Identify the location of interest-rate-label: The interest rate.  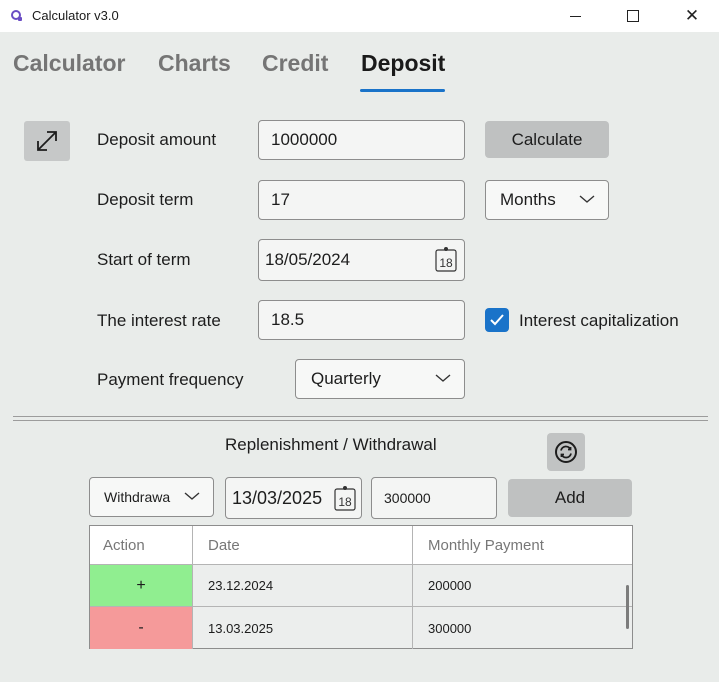
(159, 320).